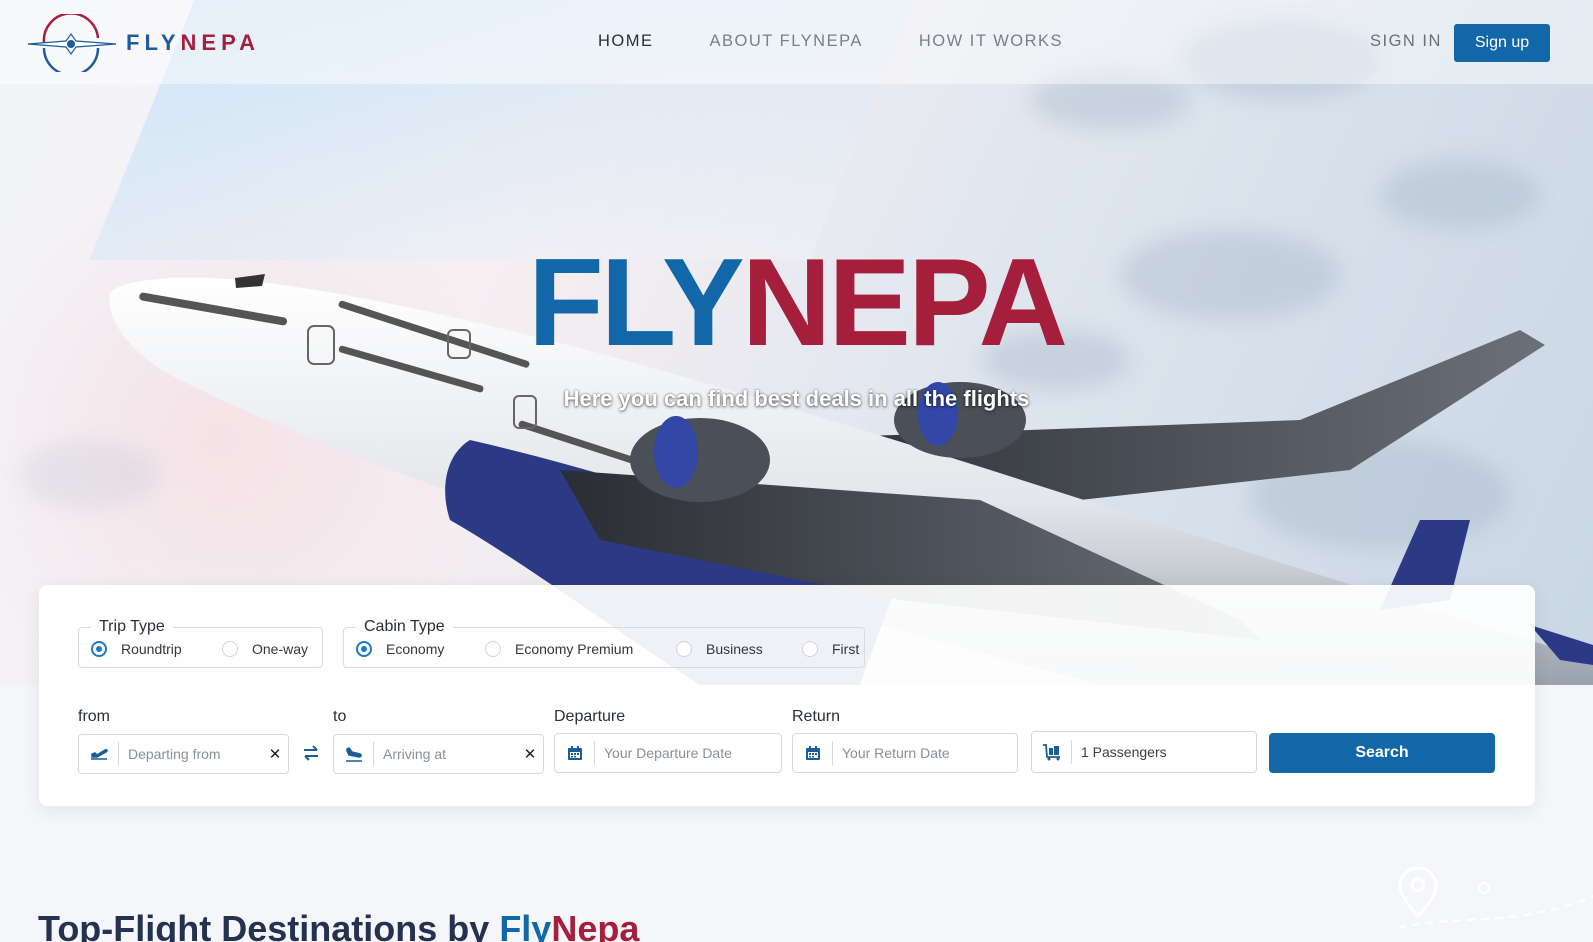  Describe the element at coordinates (183, 754) in the screenshot. I see `from-input: Departing from ✕` at that location.